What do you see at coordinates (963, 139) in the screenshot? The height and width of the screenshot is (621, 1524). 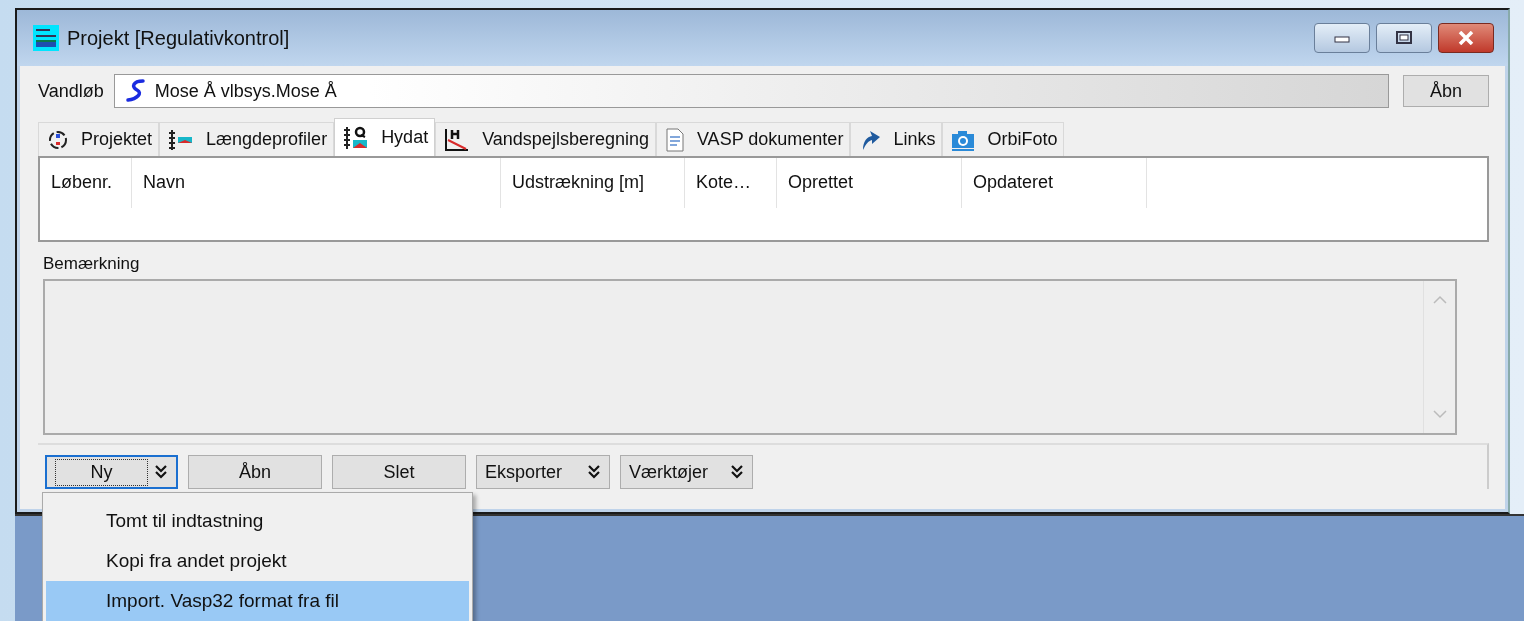 I see `camera-icon` at bounding box center [963, 139].